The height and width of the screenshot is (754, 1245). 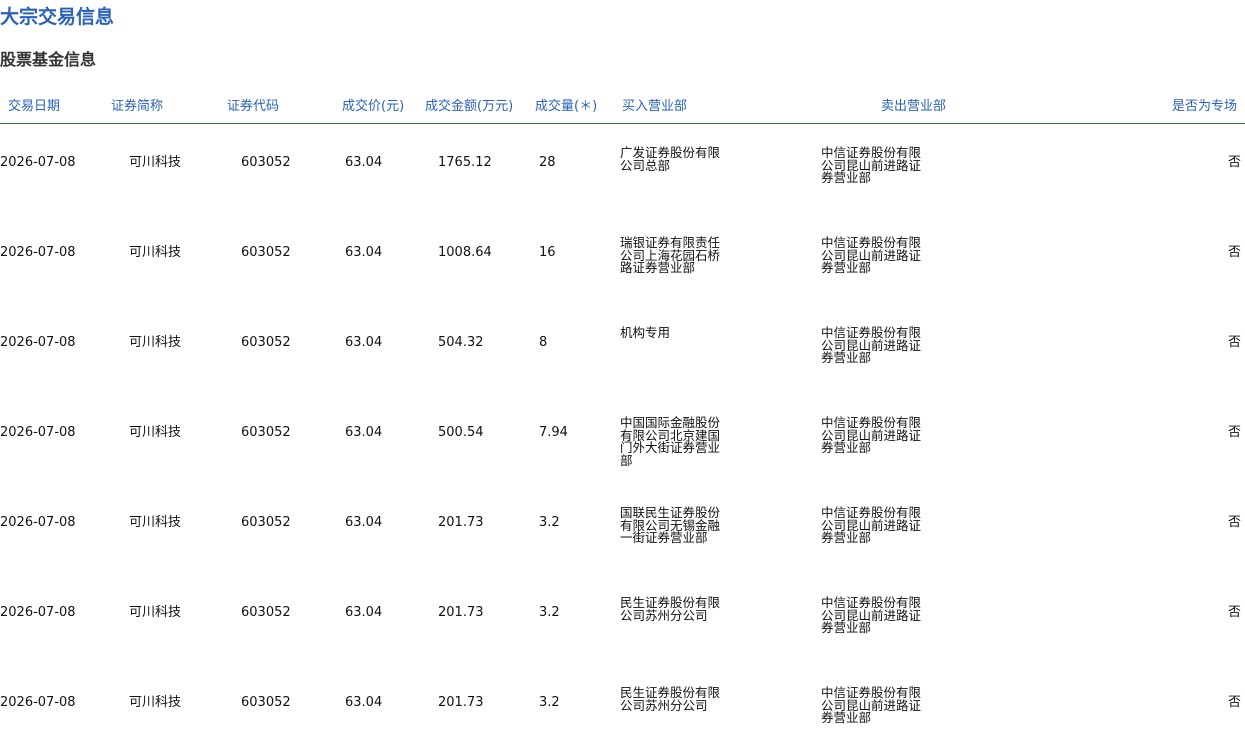 What do you see at coordinates (34, 107) in the screenshot?
I see `header-trade-date: 交易日期` at bounding box center [34, 107].